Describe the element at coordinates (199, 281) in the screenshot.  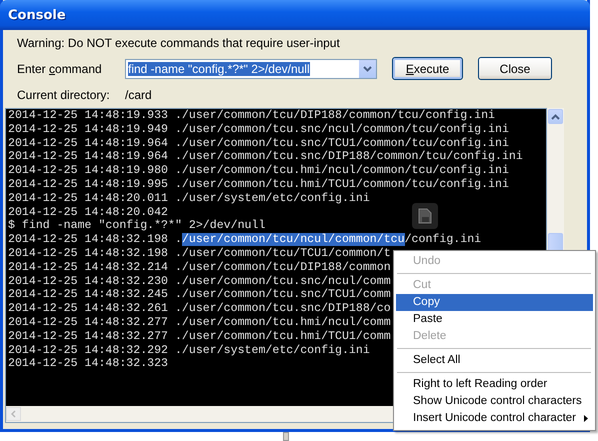
I see `console-line: 2014-12-25 14:48:32.230 ./user/common/tcu.snc/ncul/comm` at that location.